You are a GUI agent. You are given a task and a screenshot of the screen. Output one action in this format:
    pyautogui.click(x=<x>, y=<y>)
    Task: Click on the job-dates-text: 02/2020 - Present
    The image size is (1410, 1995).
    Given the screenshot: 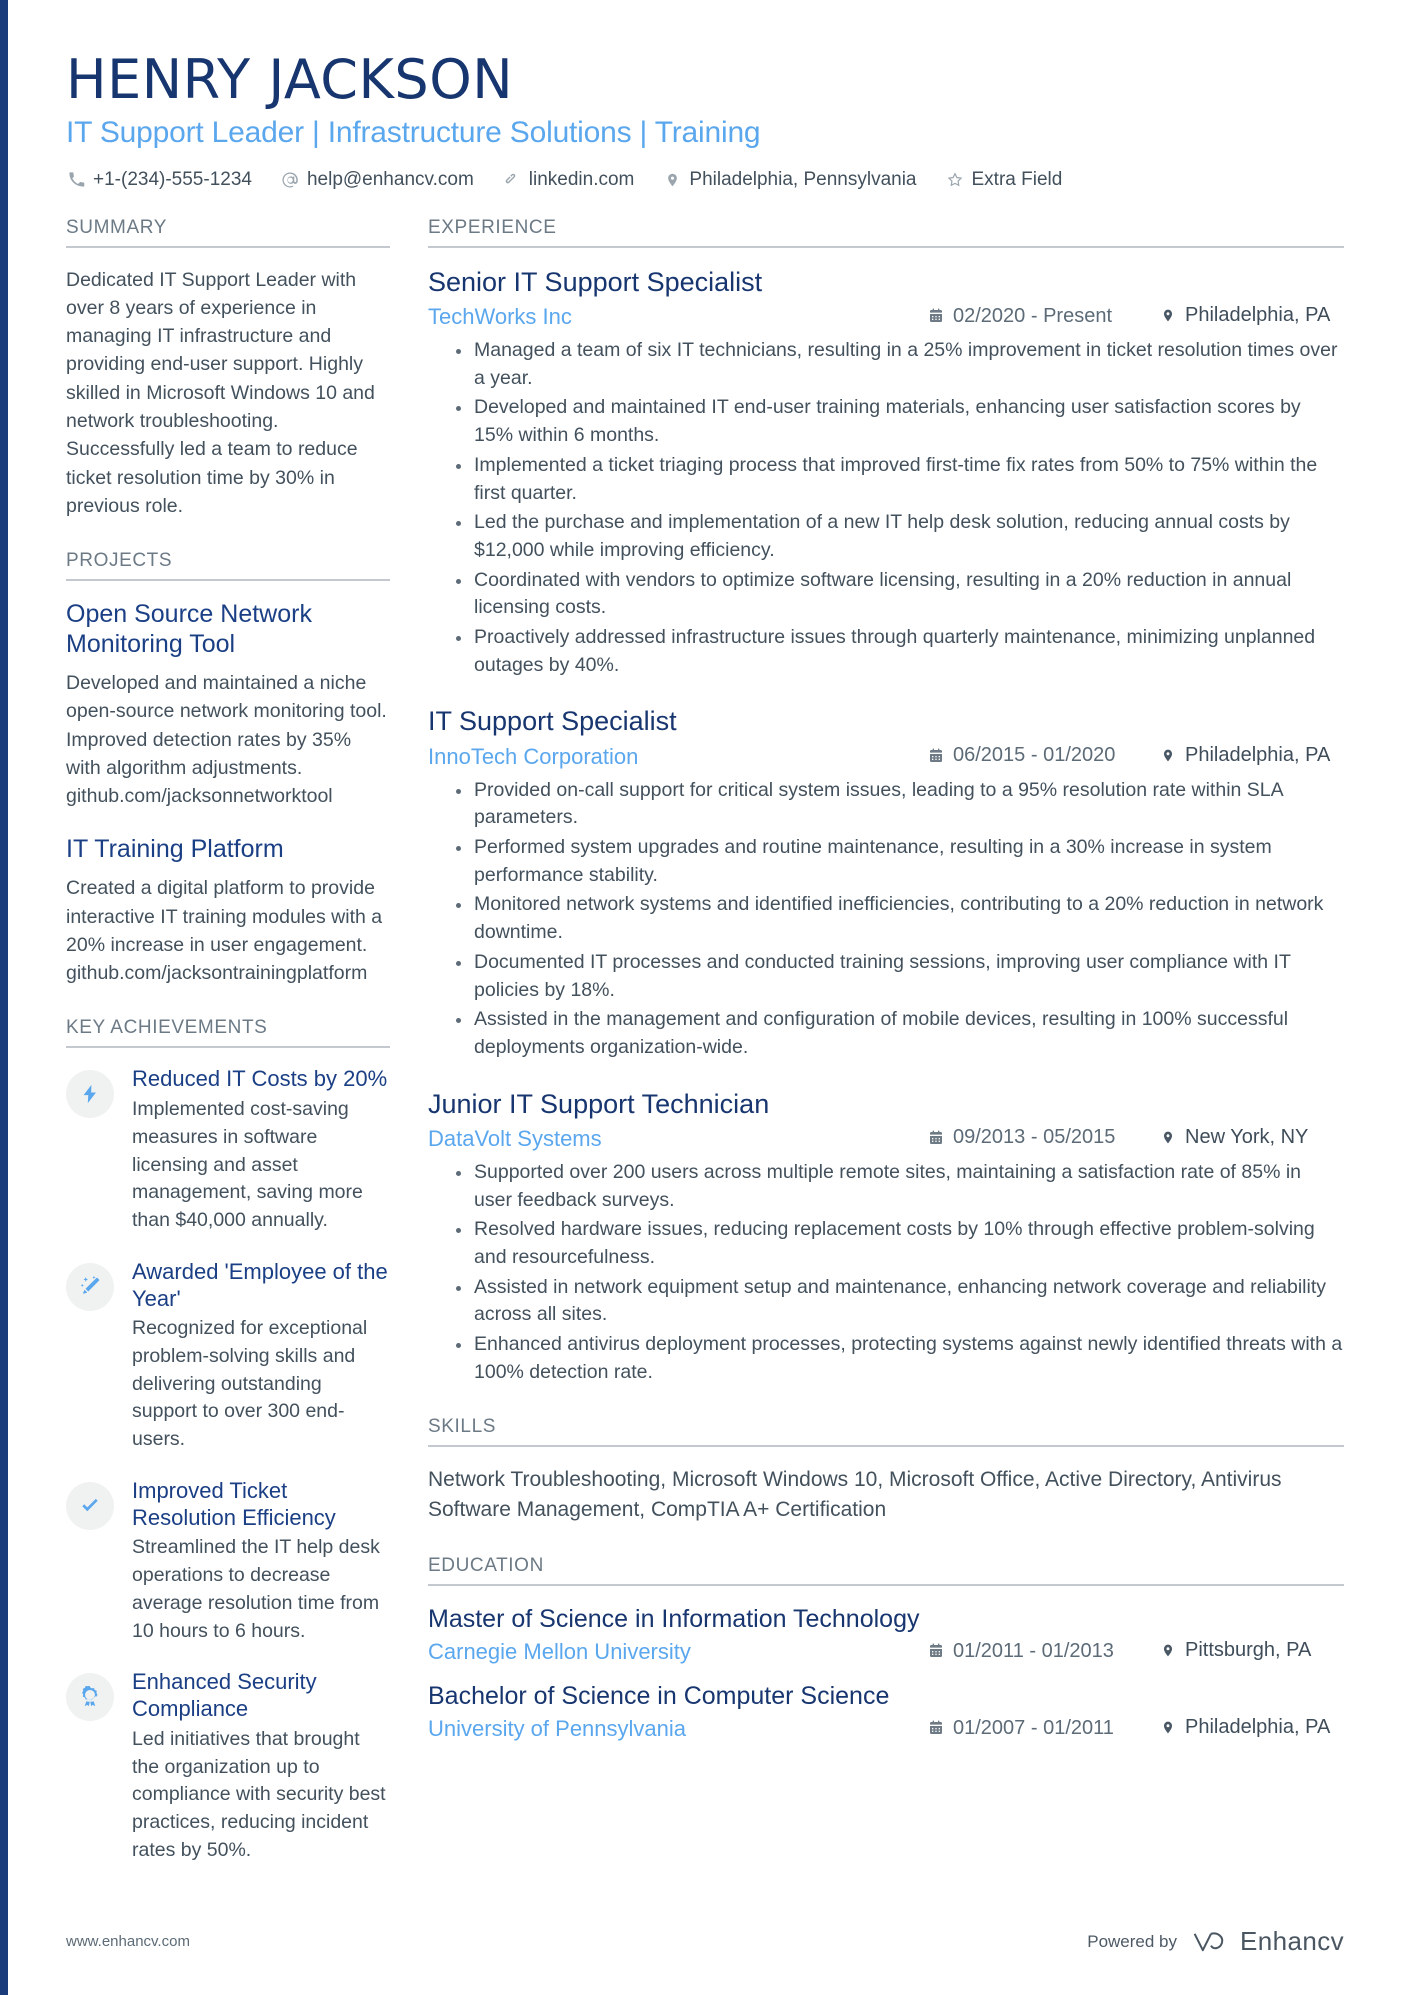 What is the action you would take?
    pyautogui.click(x=1032, y=315)
    